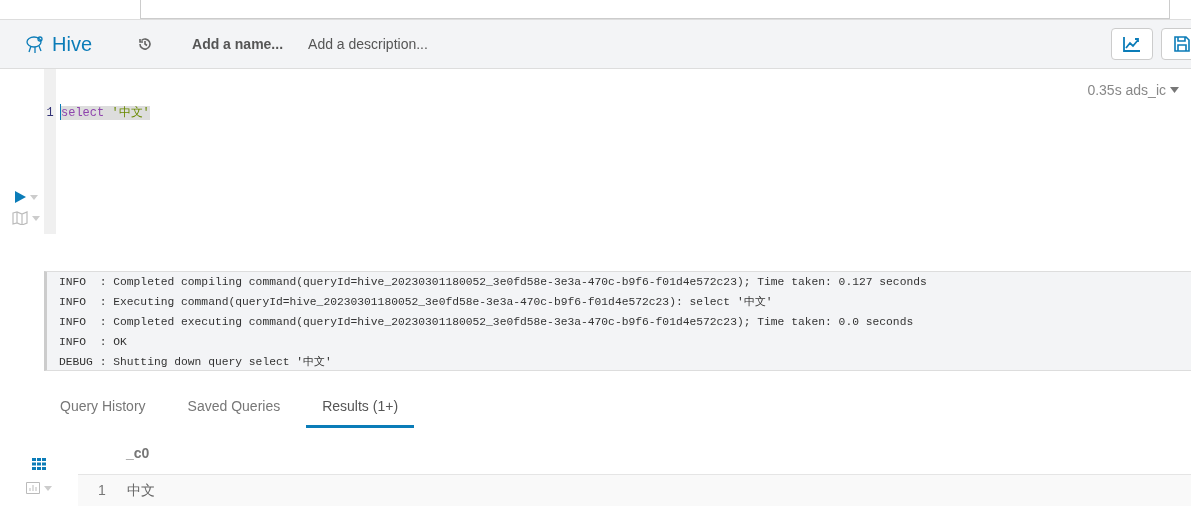 This screenshot has width=1191, height=512. Describe the element at coordinates (360, 408) in the screenshot. I see `tab: Results (1+)` at that location.